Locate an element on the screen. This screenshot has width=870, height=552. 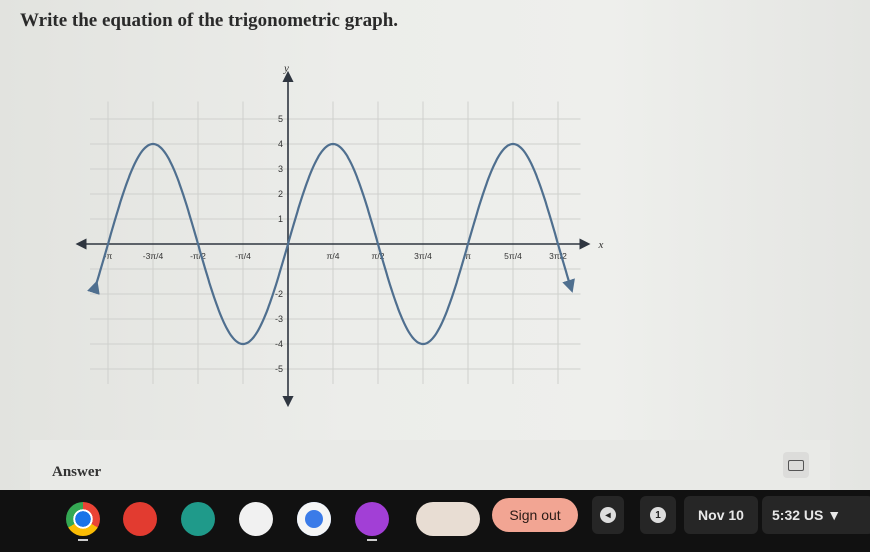
notification-count: 1 is located at coordinates (658, 515).